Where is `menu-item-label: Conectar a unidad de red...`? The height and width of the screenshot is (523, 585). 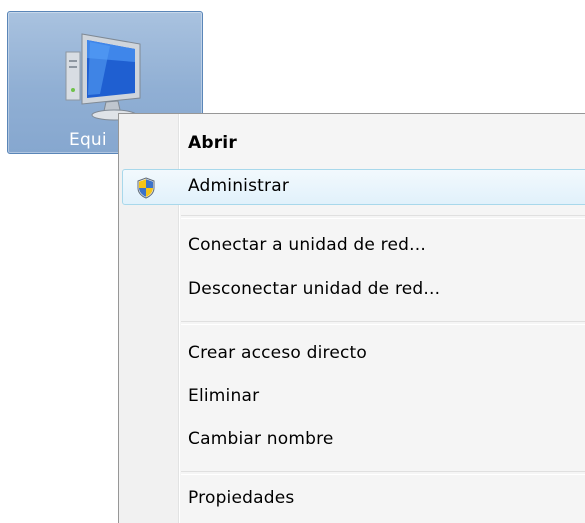 menu-item-label: Conectar a unidad de red... is located at coordinates (307, 245).